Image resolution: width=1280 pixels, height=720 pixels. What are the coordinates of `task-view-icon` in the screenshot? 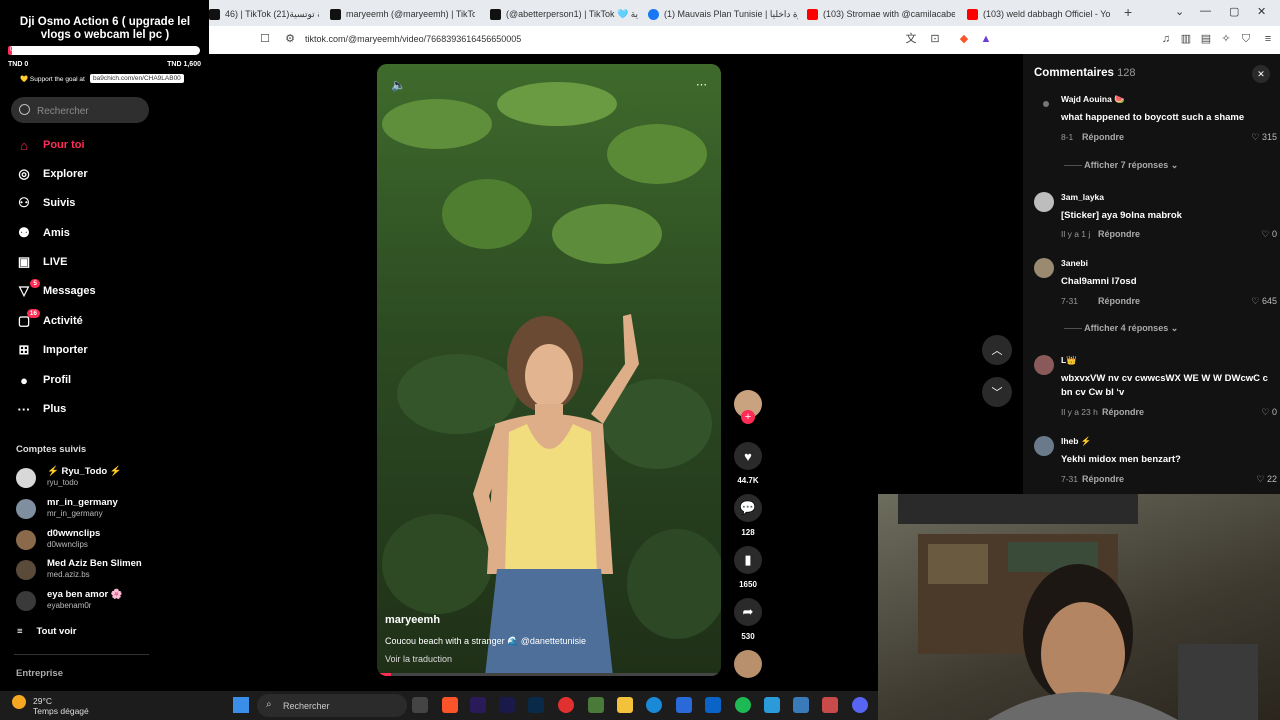 It's located at (420, 705).